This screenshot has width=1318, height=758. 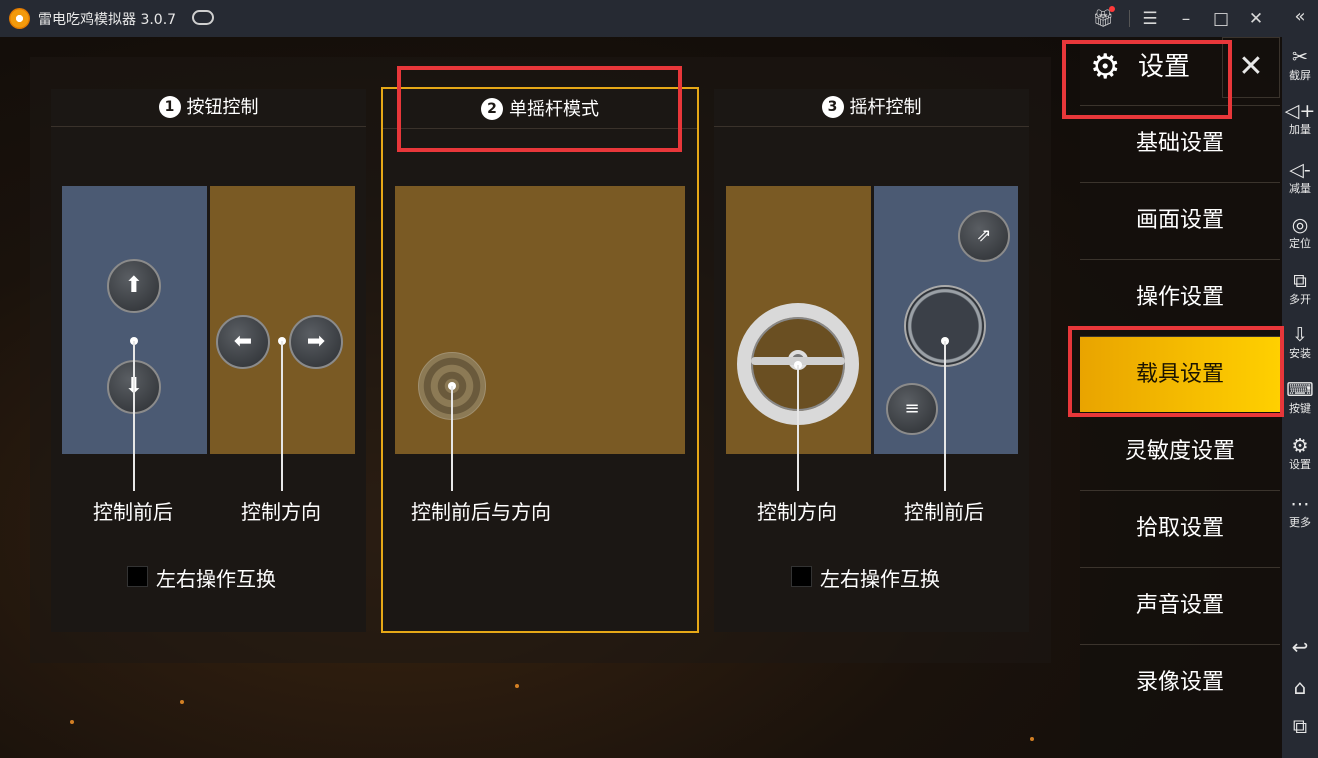 What do you see at coordinates (1180, 297) in the screenshot?
I see `menu-item-controls: 操作设置` at bounding box center [1180, 297].